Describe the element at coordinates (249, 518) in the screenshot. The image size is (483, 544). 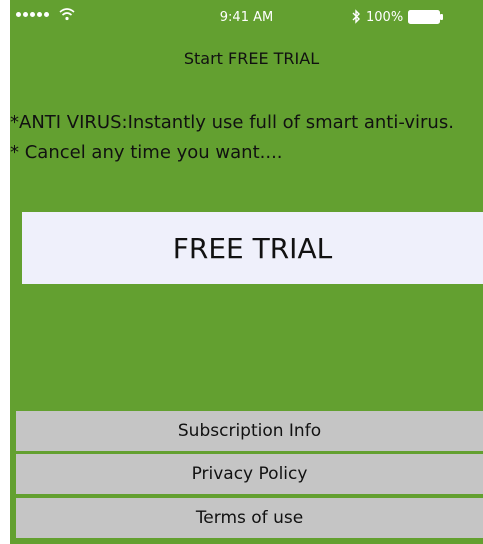
I see `terms-of-use-button: Terms of use` at that location.